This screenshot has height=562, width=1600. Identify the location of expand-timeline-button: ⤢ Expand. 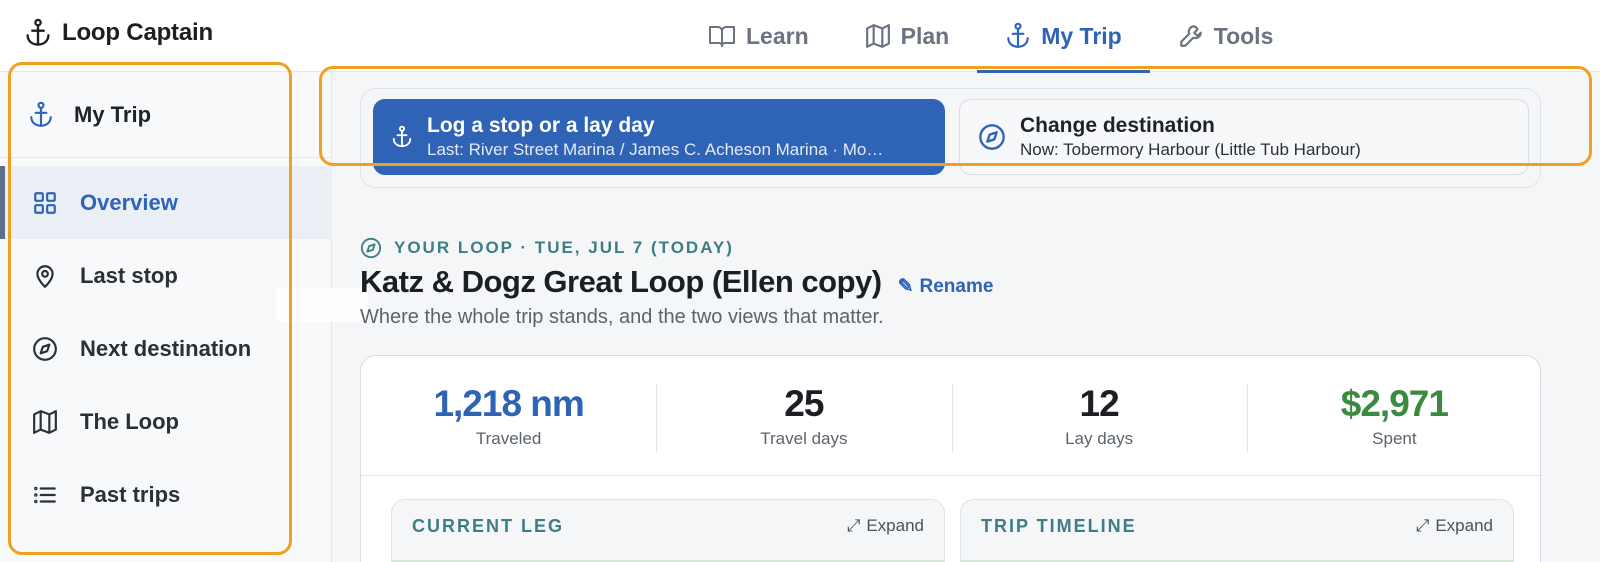
(1454, 526).